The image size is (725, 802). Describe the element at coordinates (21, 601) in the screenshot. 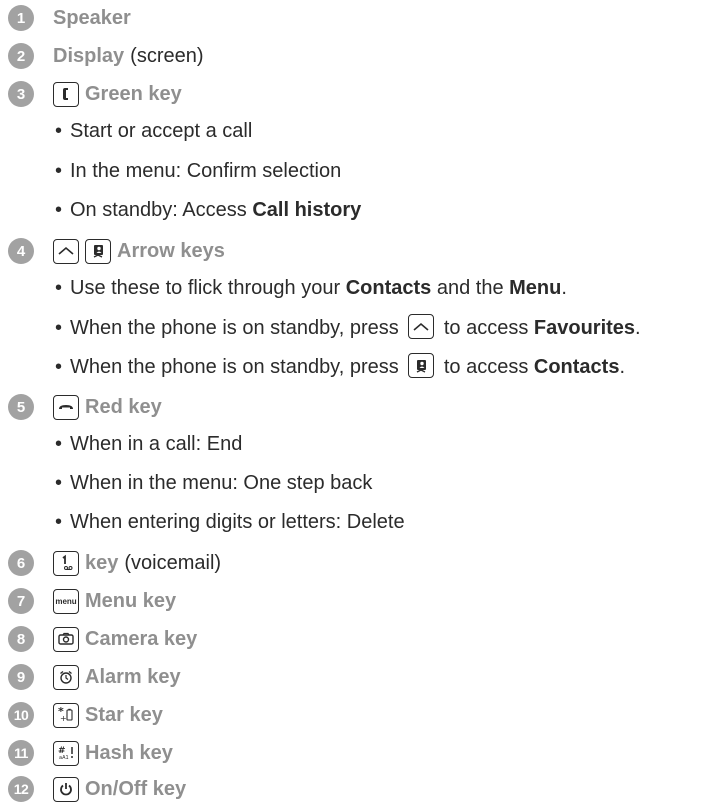

I see `number-badge: 7` at that location.